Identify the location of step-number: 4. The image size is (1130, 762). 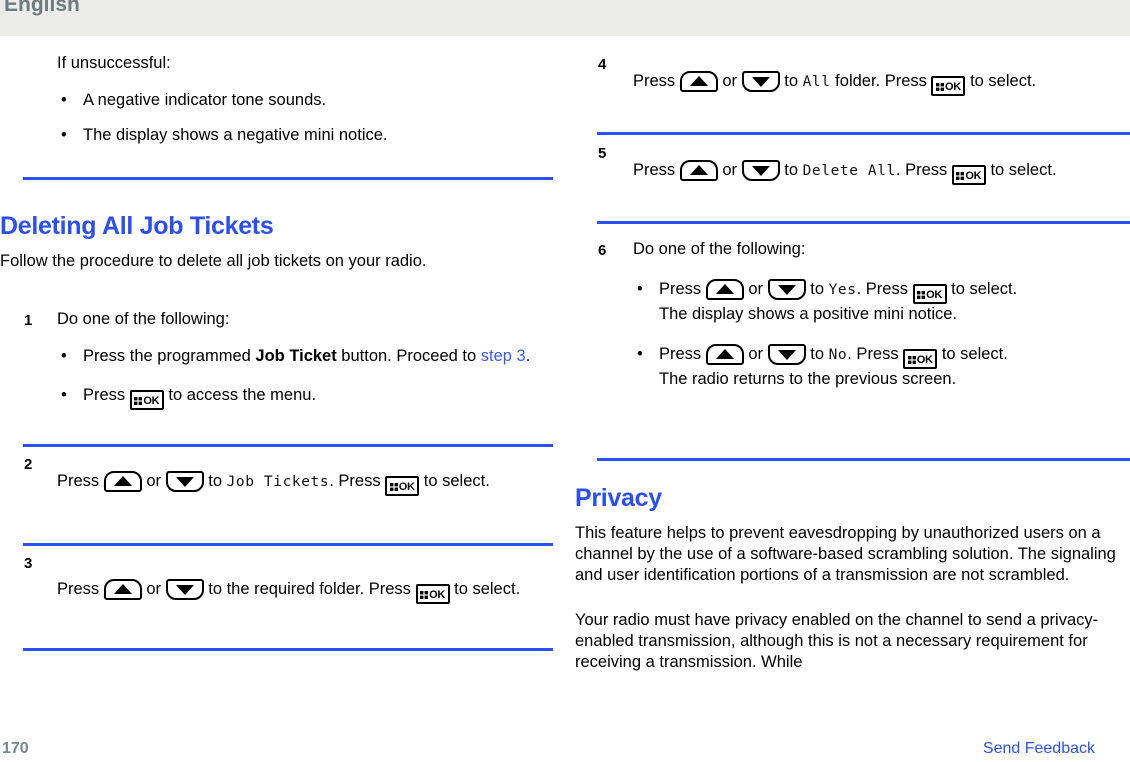
(602, 64).